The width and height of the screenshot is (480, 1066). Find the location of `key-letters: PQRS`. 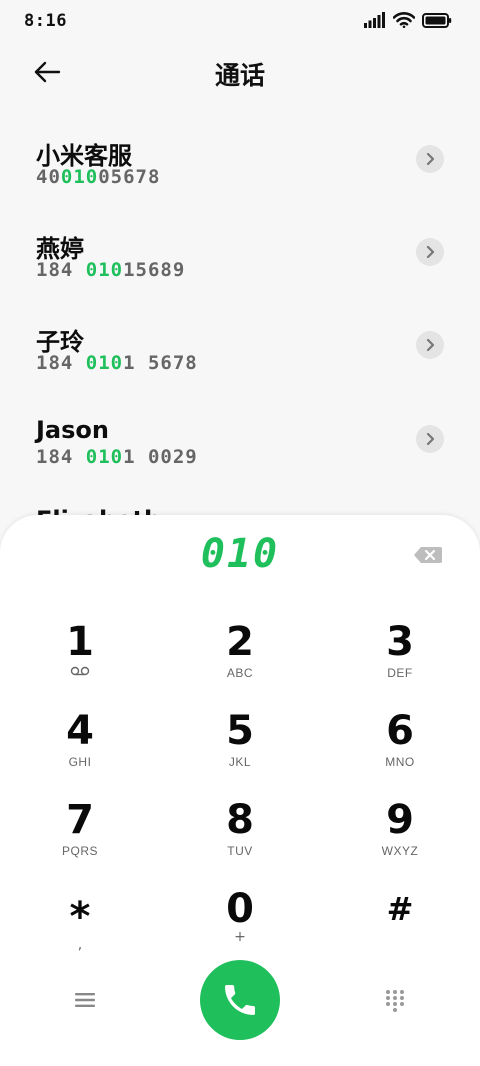

key-letters: PQRS is located at coordinates (79, 851).